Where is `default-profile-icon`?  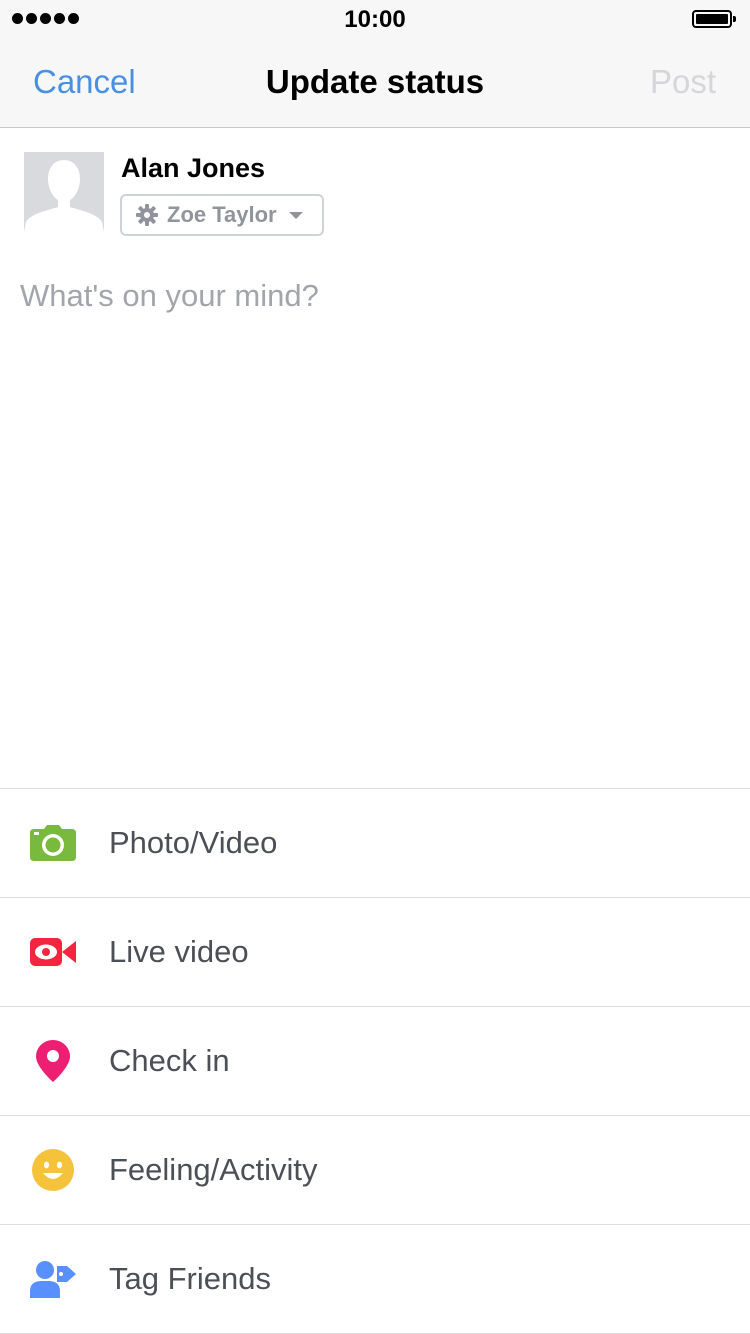 default-profile-icon is located at coordinates (64, 192).